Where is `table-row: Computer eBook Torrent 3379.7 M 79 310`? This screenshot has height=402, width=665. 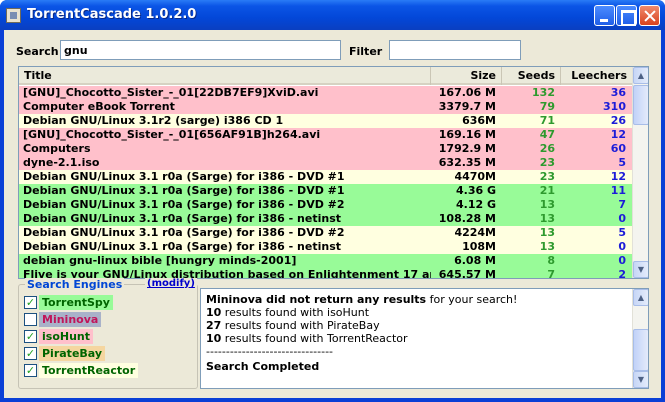
table-row: Computer eBook Torrent 3379.7 M 79 310 is located at coordinates (326, 107).